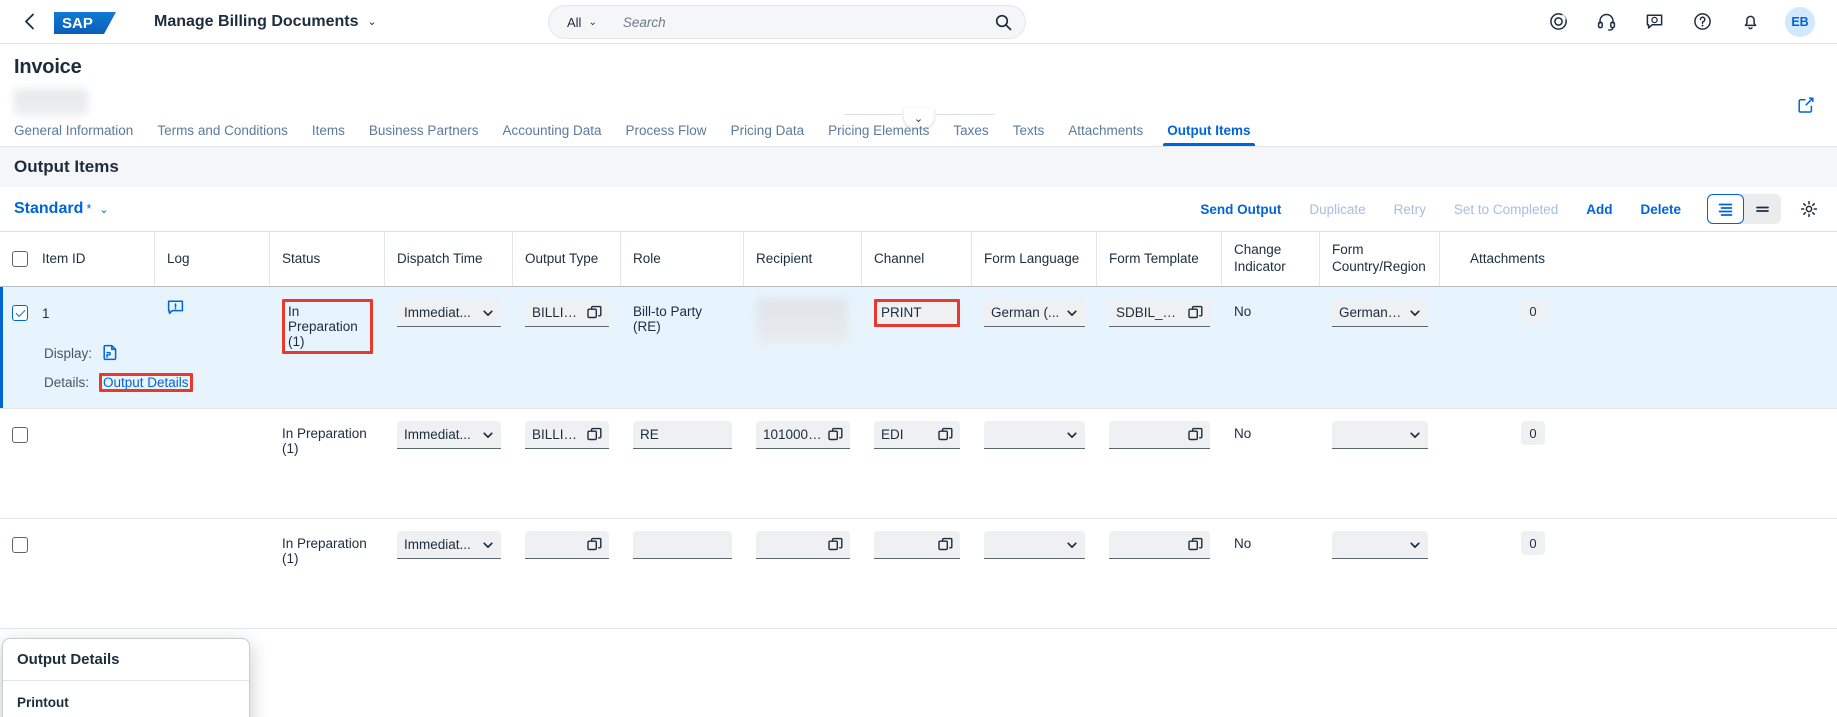 The height and width of the screenshot is (717, 1837). Describe the element at coordinates (970, 134) in the screenshot. I see `tab-taxes: Taxes` at that location.